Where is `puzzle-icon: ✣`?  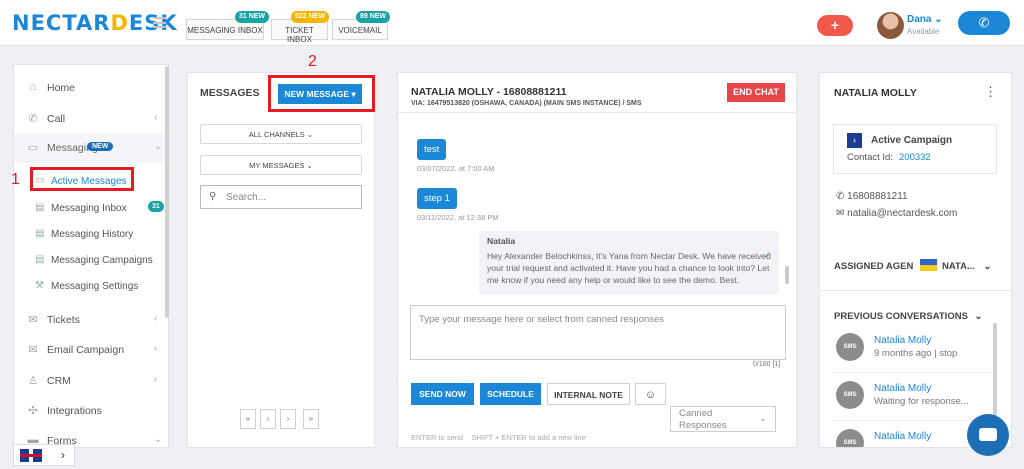
puzzle-icon: ✣ is located at coordinates (33, 411).